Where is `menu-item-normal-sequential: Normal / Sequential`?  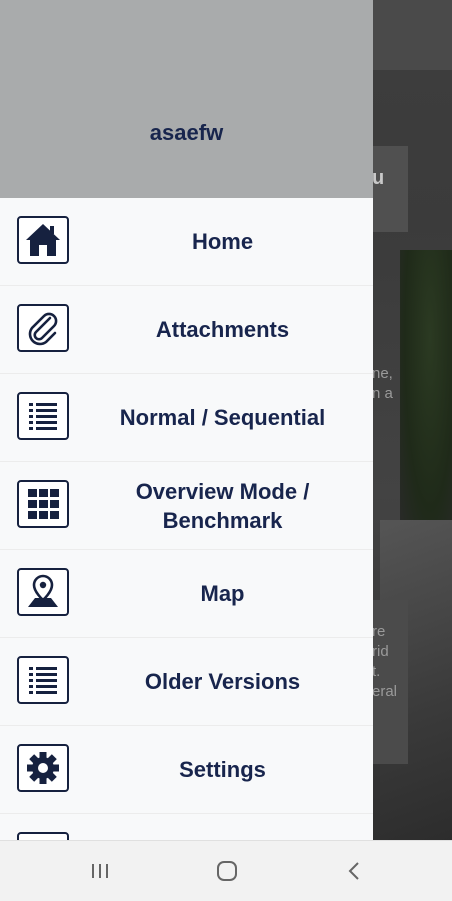
menu-item-normal-sequential: Normal / Sequential is located at coordinates (186, 418).